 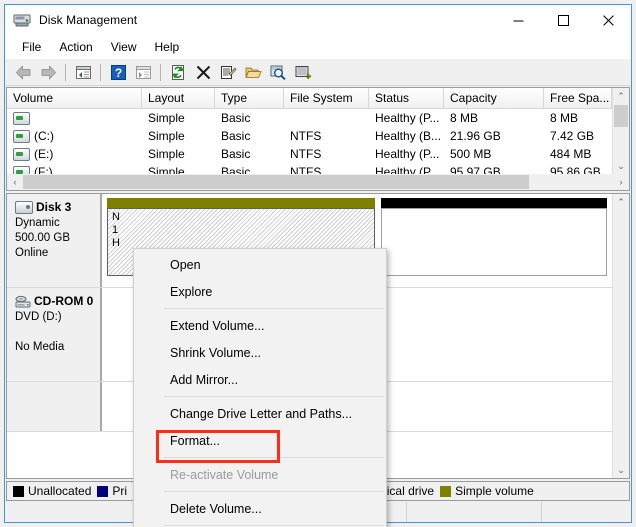 I want to click on cell-layout: Simple, so click(x=166, y=118).